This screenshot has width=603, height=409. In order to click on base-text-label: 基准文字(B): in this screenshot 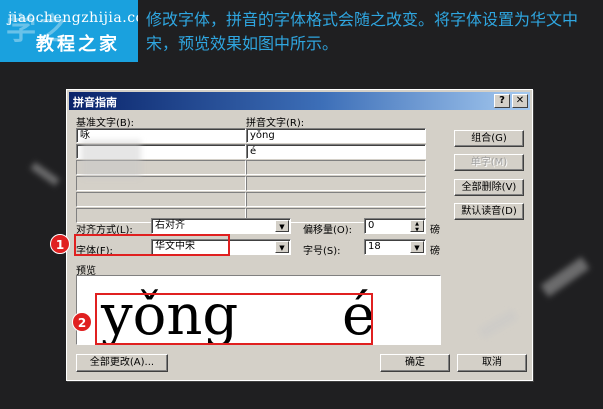, I will do `click(105, 123)`.